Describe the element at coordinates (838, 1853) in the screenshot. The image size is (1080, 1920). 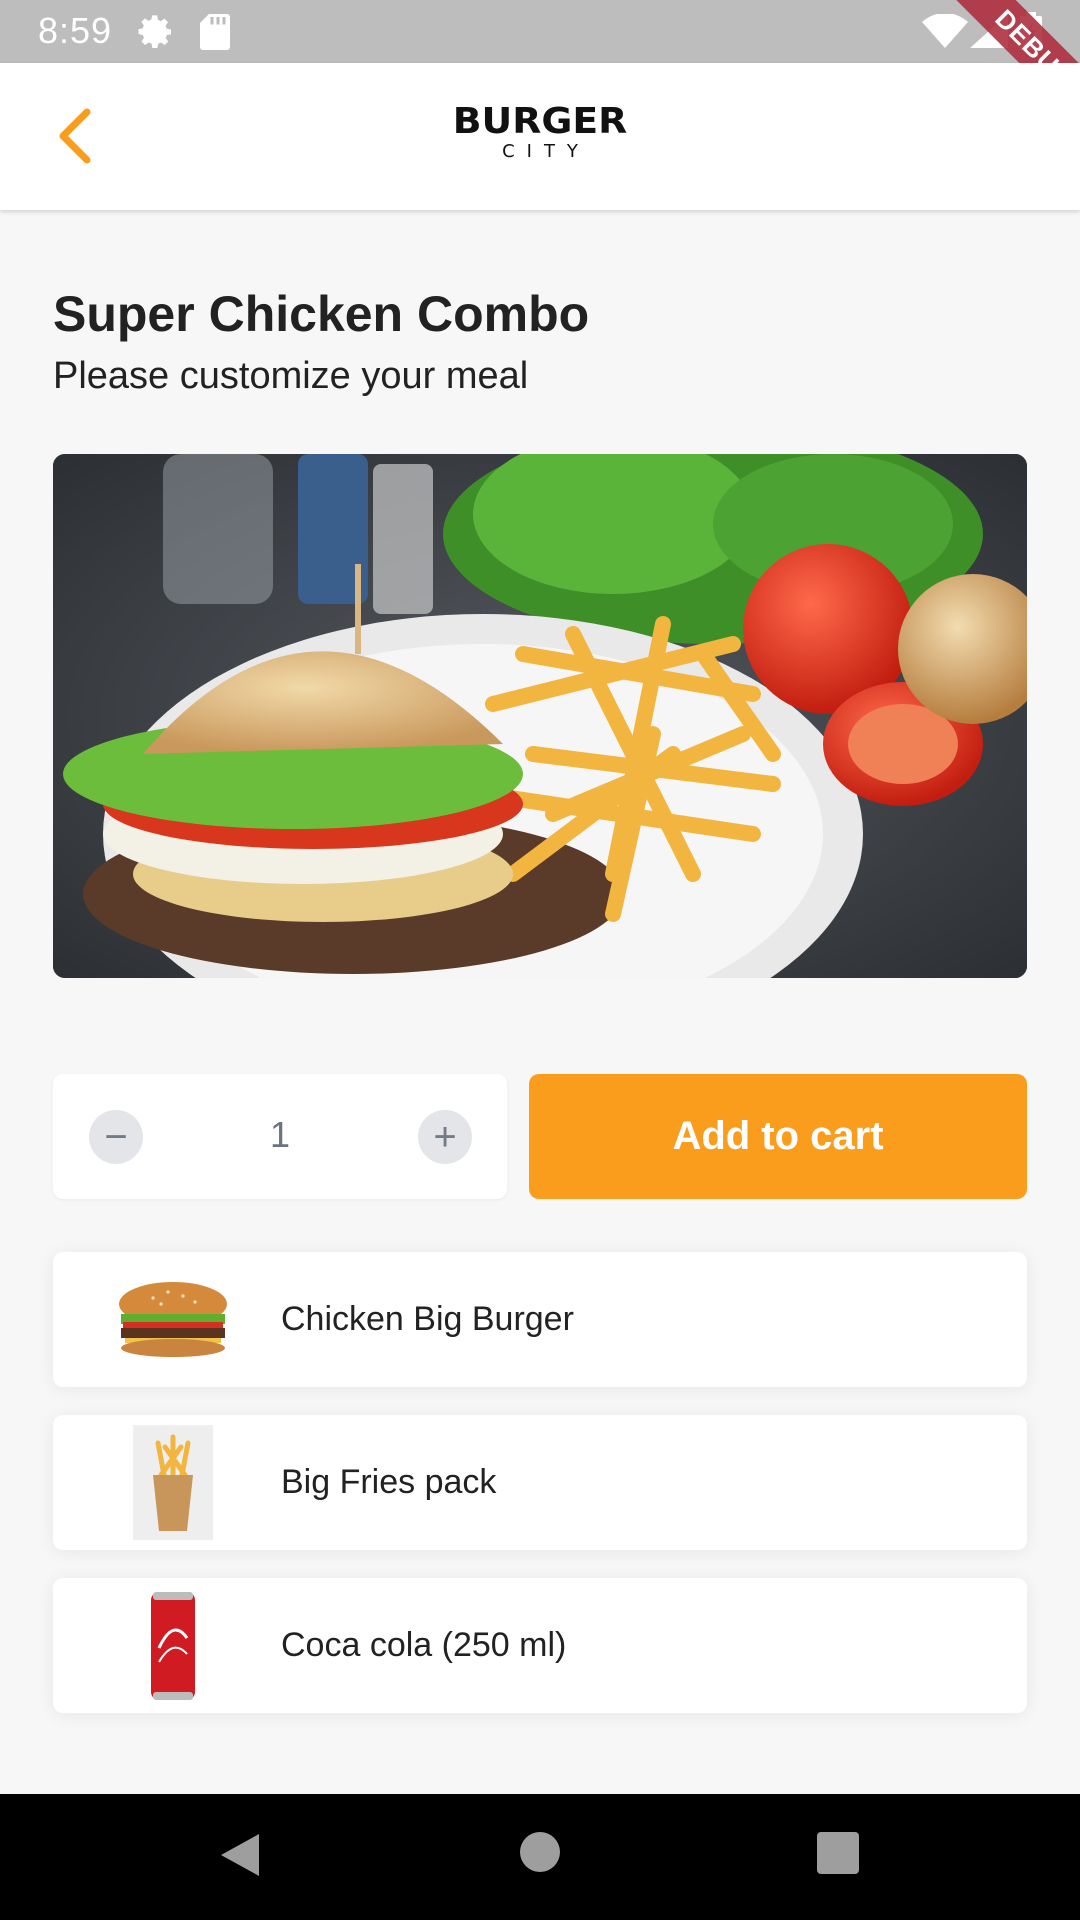
I see `nav-recents-icon` at that location.